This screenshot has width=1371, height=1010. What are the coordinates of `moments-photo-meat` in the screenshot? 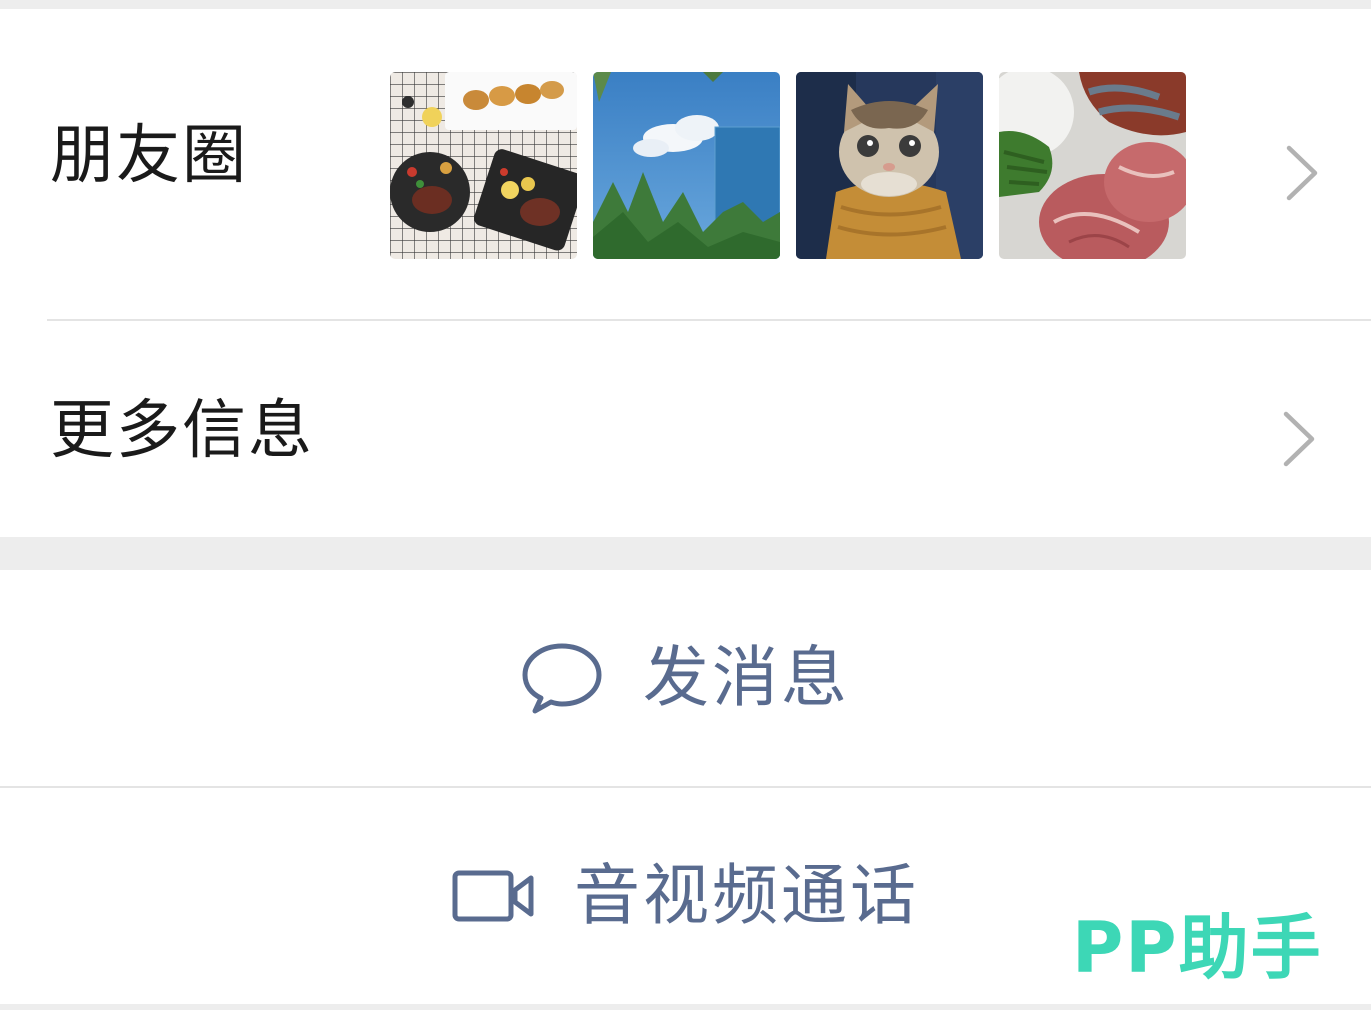 It's located at (1092, 165).